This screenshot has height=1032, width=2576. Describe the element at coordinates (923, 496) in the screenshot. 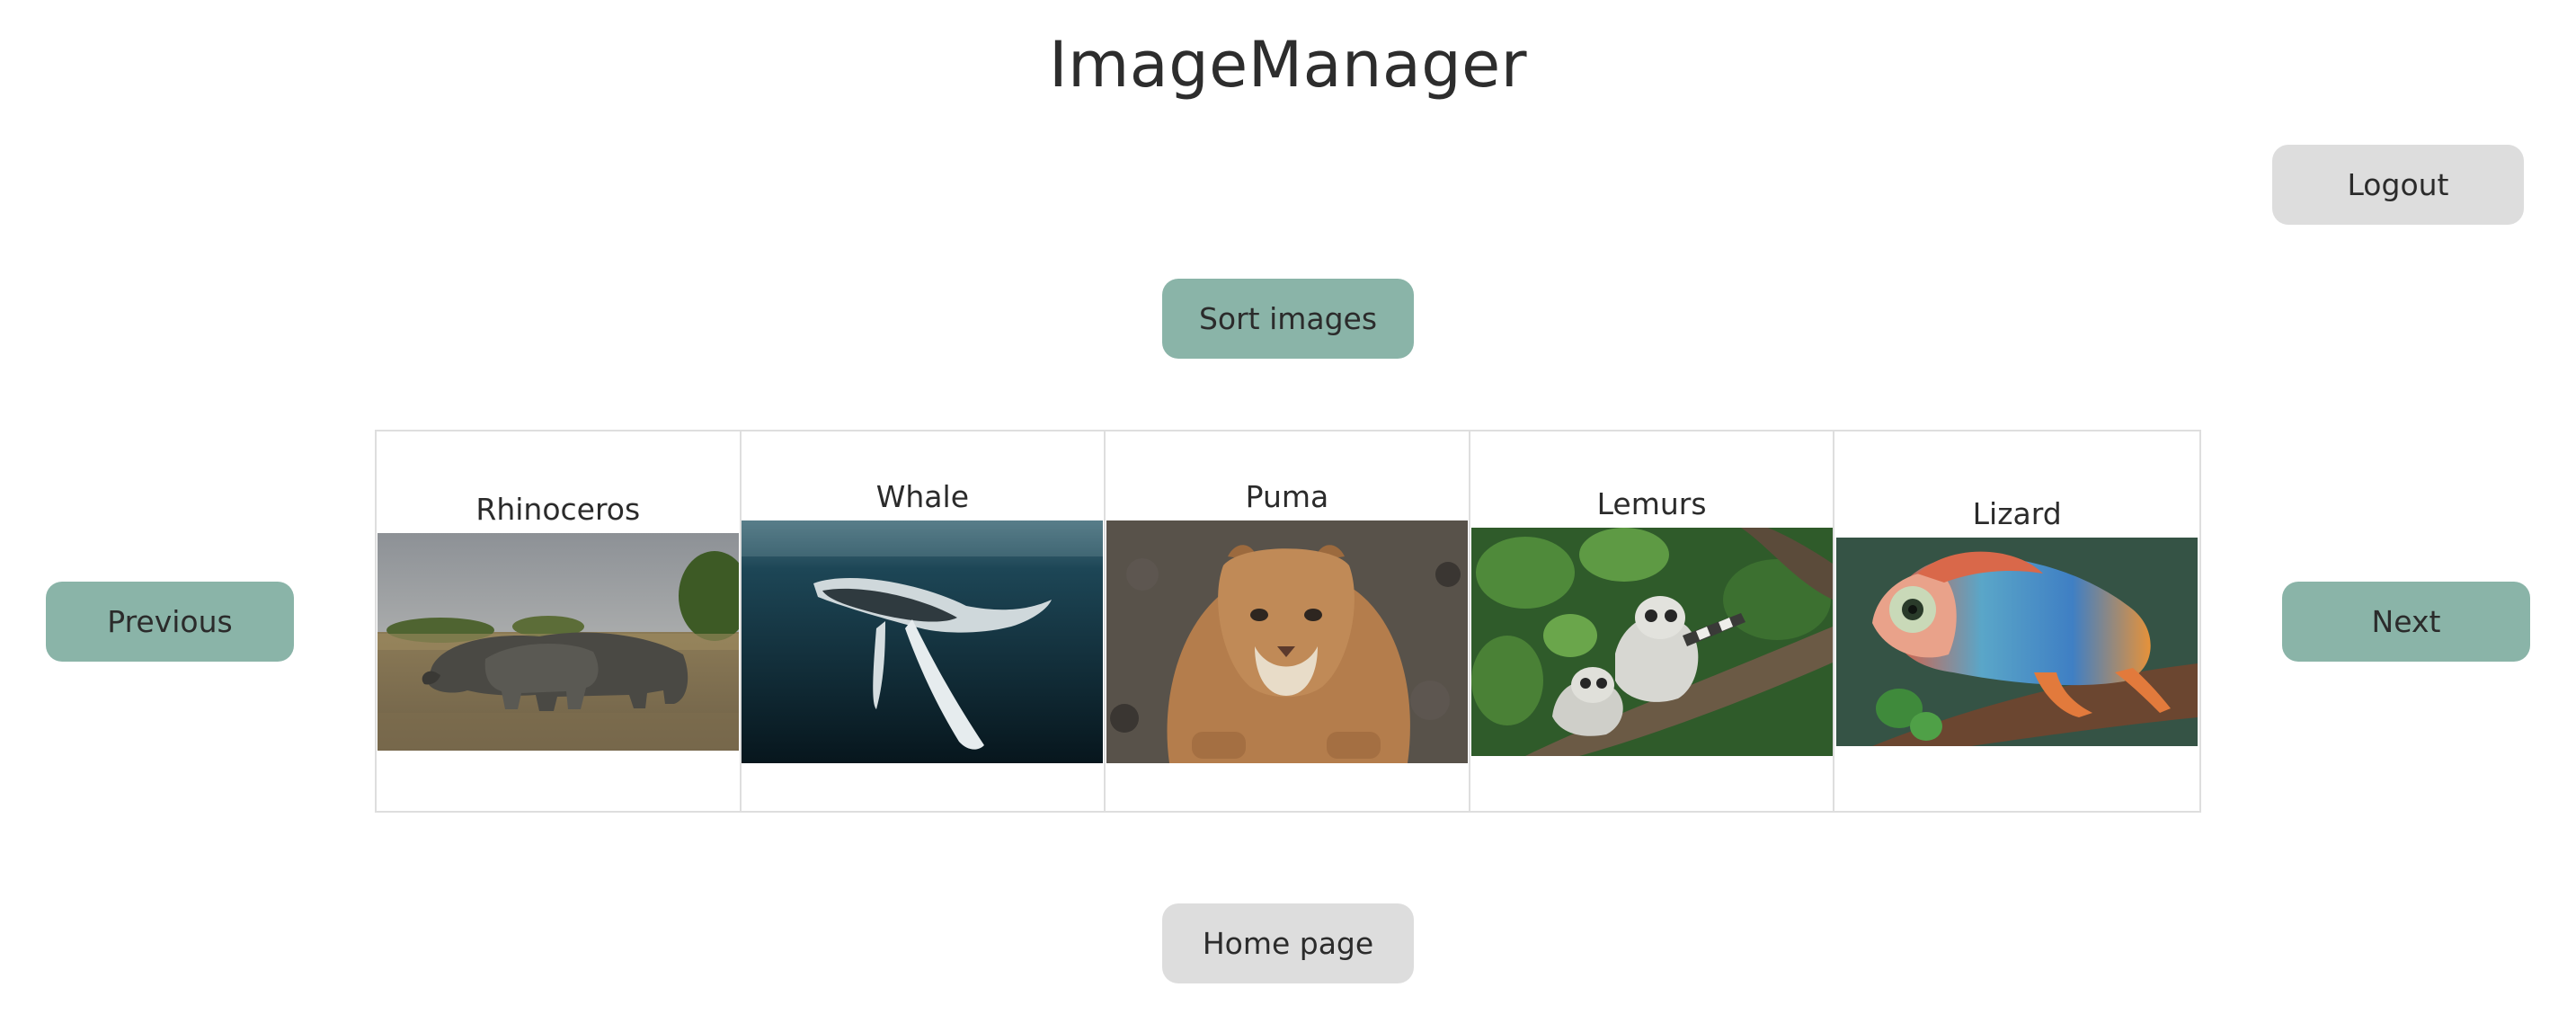

I see `gallery-item-label: Whale` at that location.